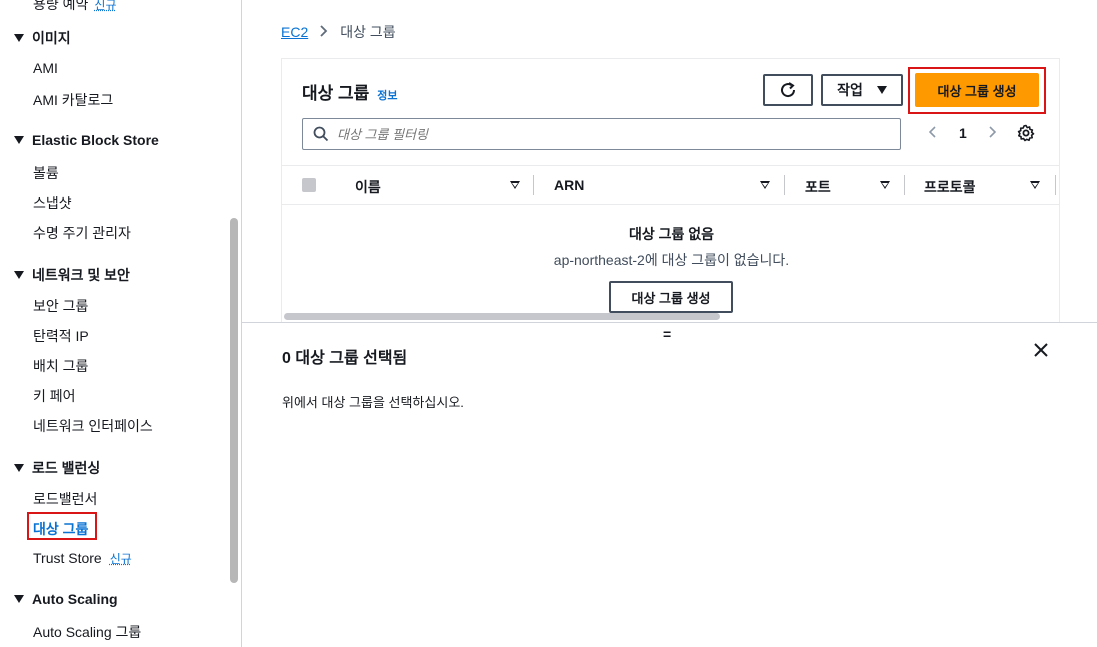  I want to click on section-label: 이미지, so click(51, 38).